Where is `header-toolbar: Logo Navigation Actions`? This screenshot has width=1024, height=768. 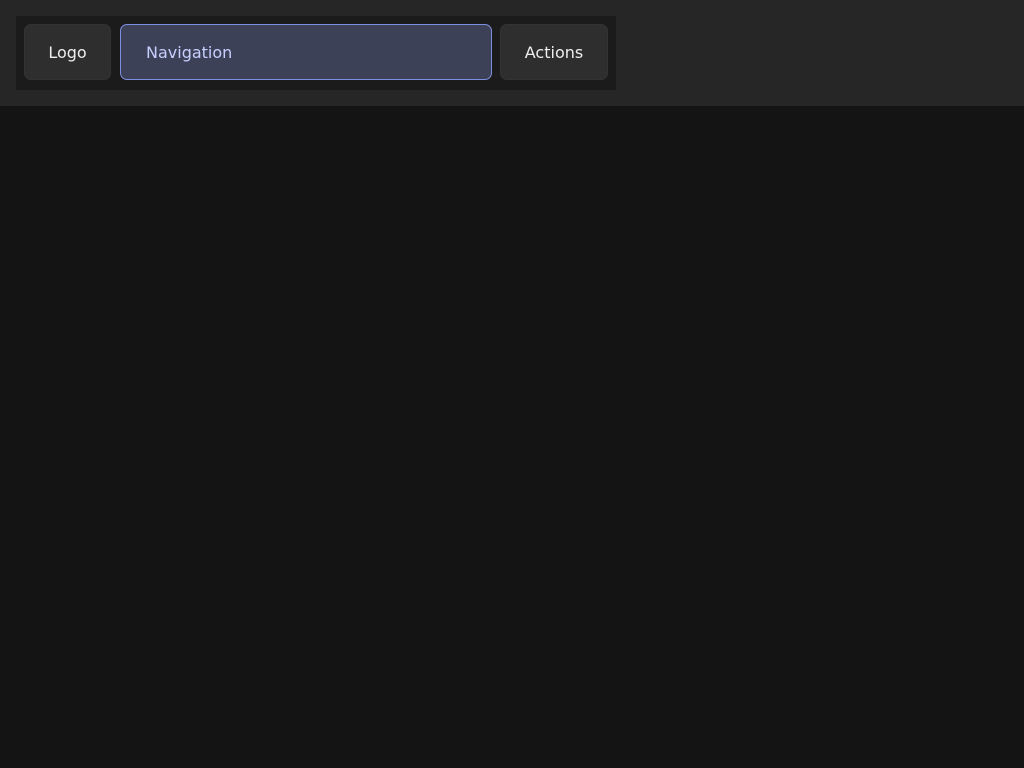 header-toolbar: Logo Navigation Actions is located at coordinates (316, 53).